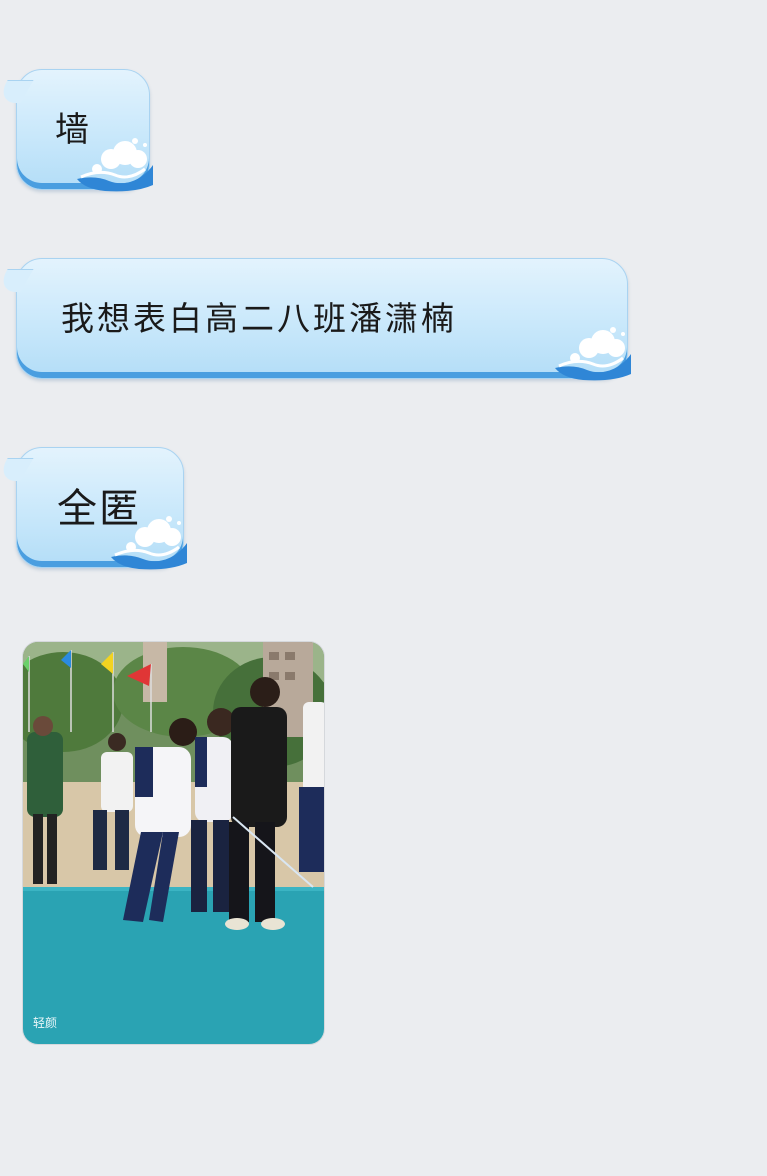  What do you see at coordinates (101, 508) in the screenshot?
I see `message-bubble: 全匿` at bounding box center [101, 508].